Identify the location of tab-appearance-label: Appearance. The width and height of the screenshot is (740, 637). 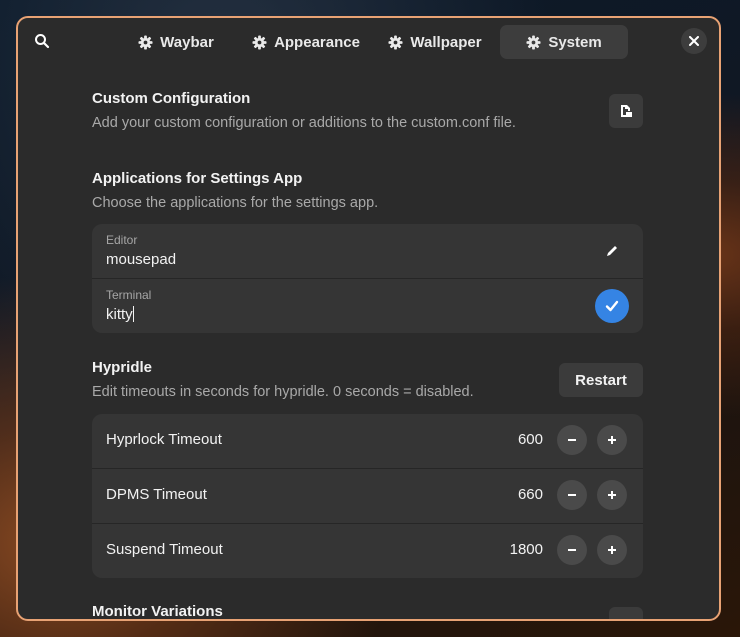
(317, 42).